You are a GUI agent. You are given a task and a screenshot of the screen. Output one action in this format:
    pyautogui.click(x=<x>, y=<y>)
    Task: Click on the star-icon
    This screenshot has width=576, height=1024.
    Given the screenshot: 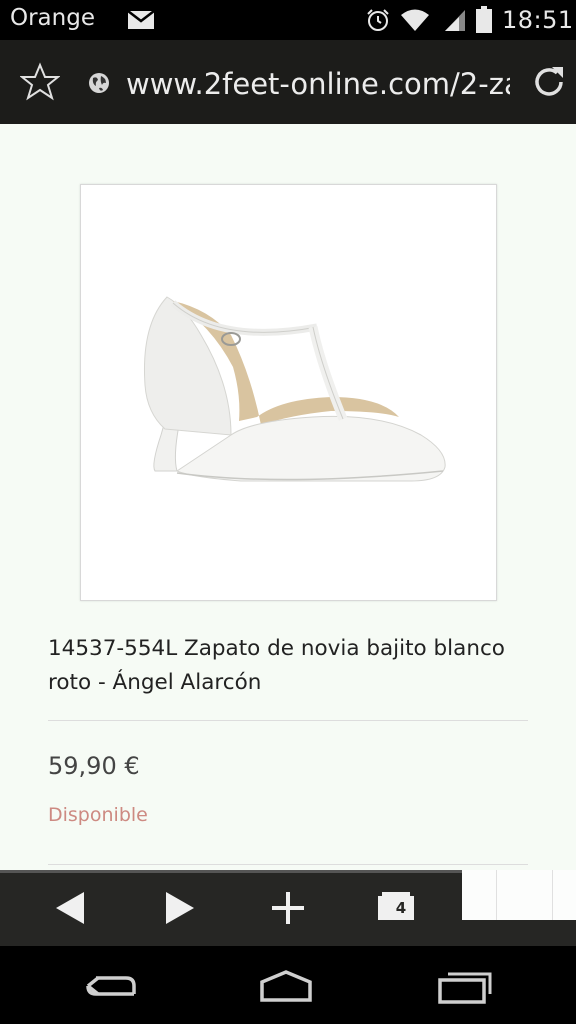 What is the action you would take?
    pyautogui.click(x=40, y=82)
    